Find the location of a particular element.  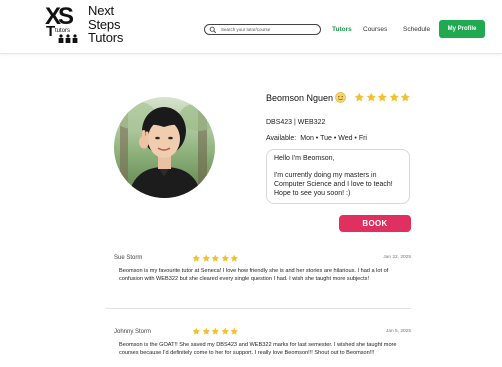

brand-line-2: Steps is located at coordinates (104, 24).